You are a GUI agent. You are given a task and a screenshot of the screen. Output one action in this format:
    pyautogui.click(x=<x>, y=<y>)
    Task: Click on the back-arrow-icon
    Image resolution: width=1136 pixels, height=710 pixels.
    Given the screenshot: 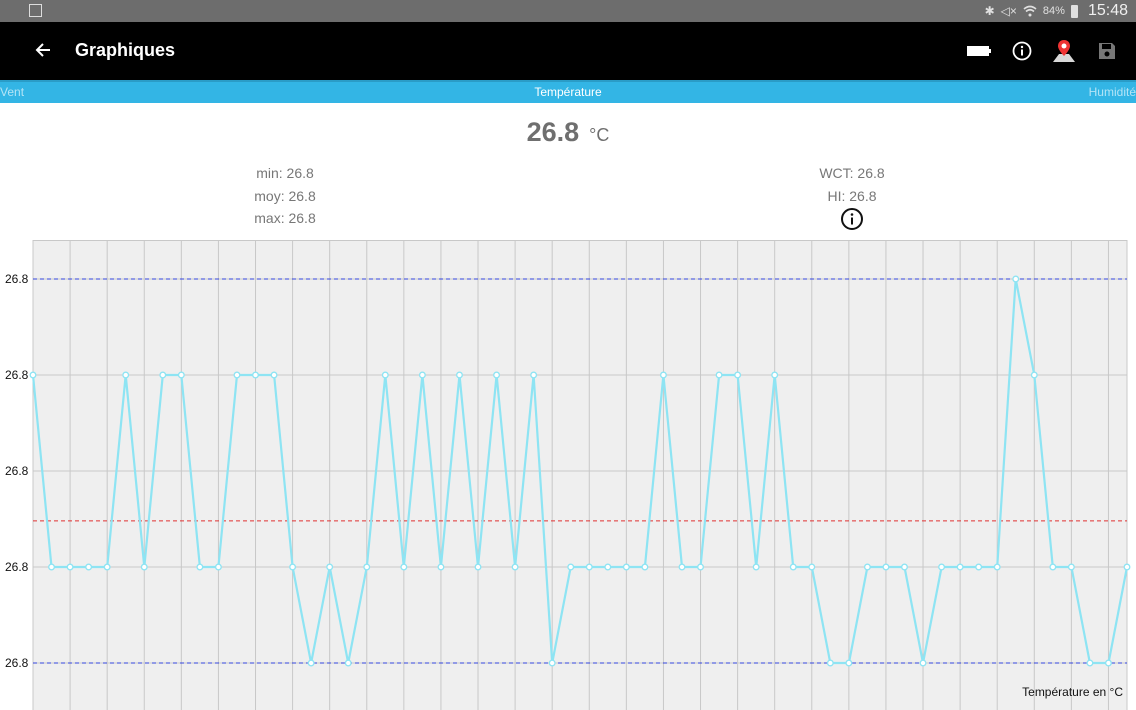 What is the action you would take?
    pyautogui.click(x=44, y=50)
    